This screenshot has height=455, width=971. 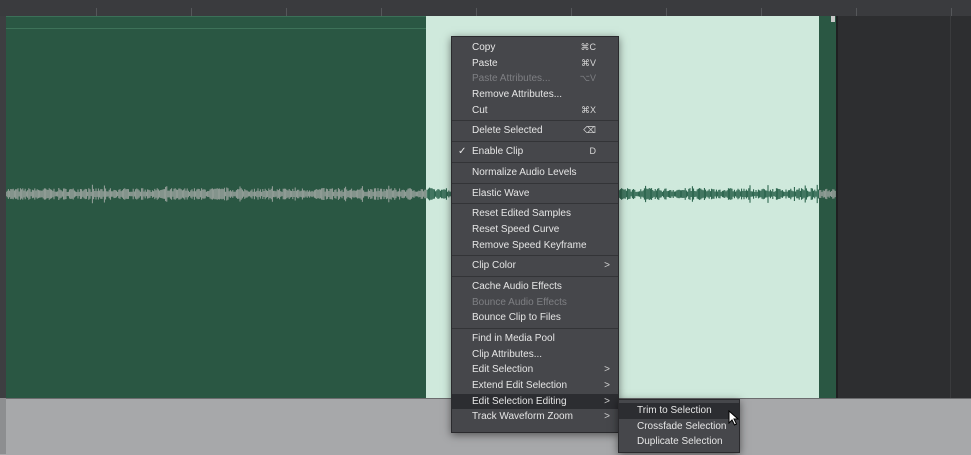 I want to click on menu-item-label: Trim to Selection, so click(x=674, y=410).